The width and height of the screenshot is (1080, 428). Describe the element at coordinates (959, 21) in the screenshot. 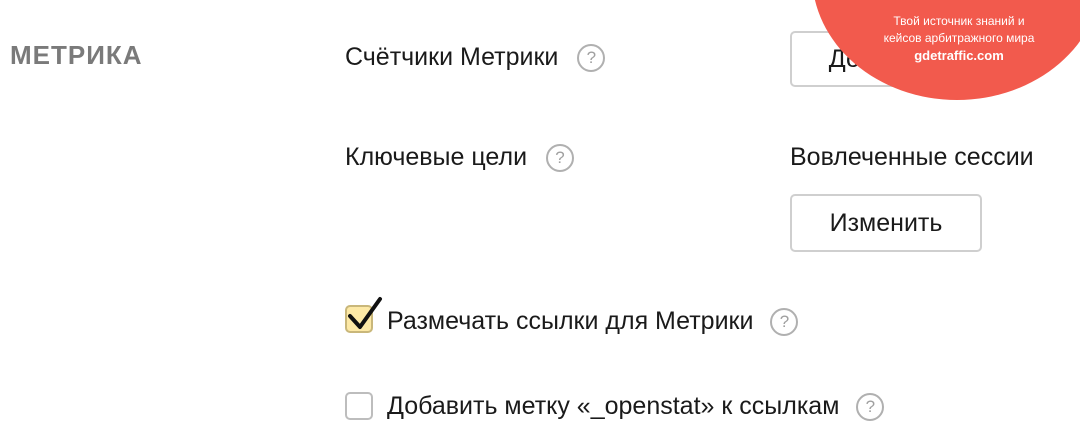

I see `promo-line-1: Твой источник знаний и` at that location.